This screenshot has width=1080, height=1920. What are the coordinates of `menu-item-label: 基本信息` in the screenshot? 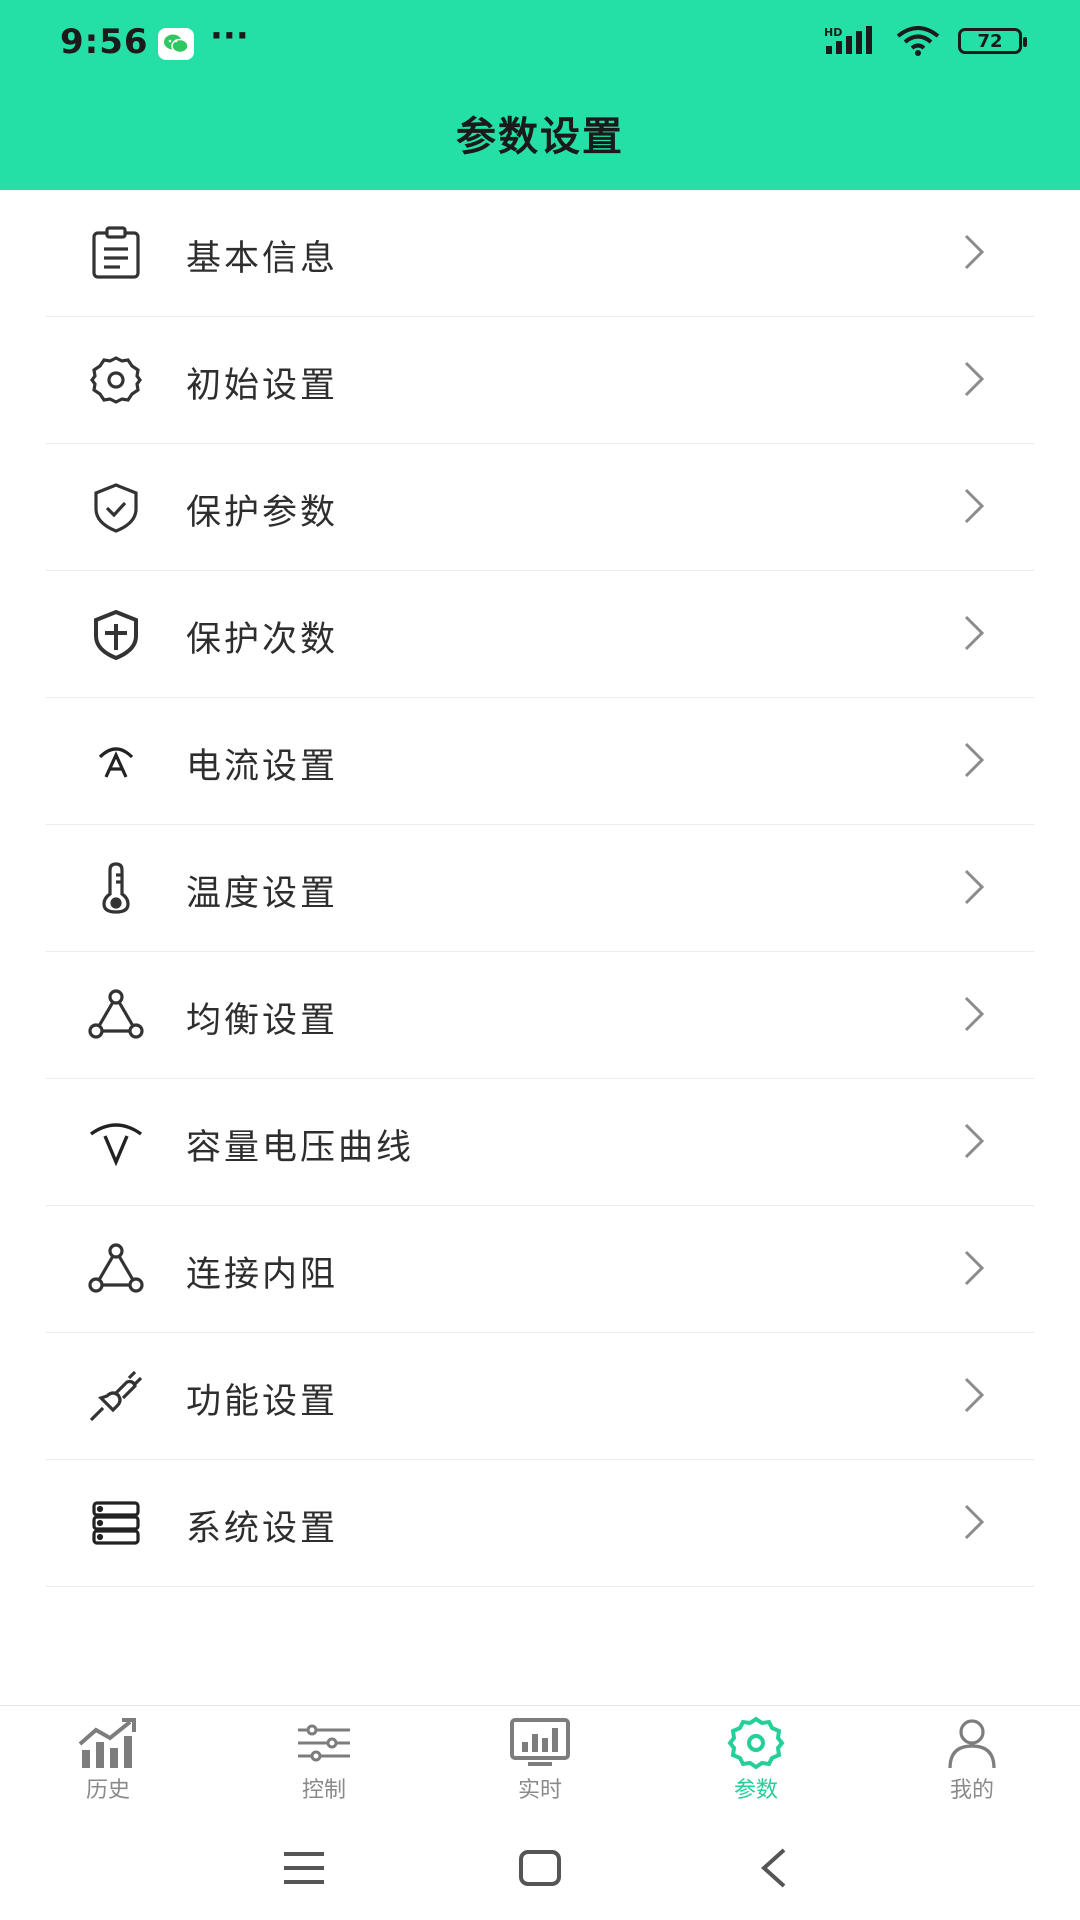 It's located at (262, 259).